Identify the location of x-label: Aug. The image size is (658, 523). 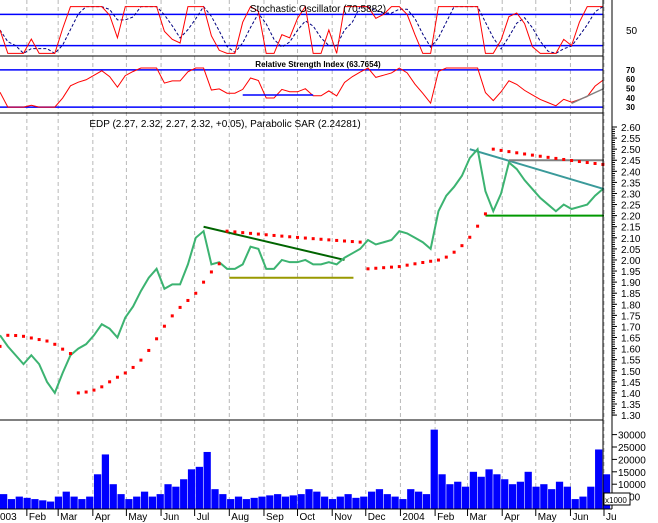
(240, 517).